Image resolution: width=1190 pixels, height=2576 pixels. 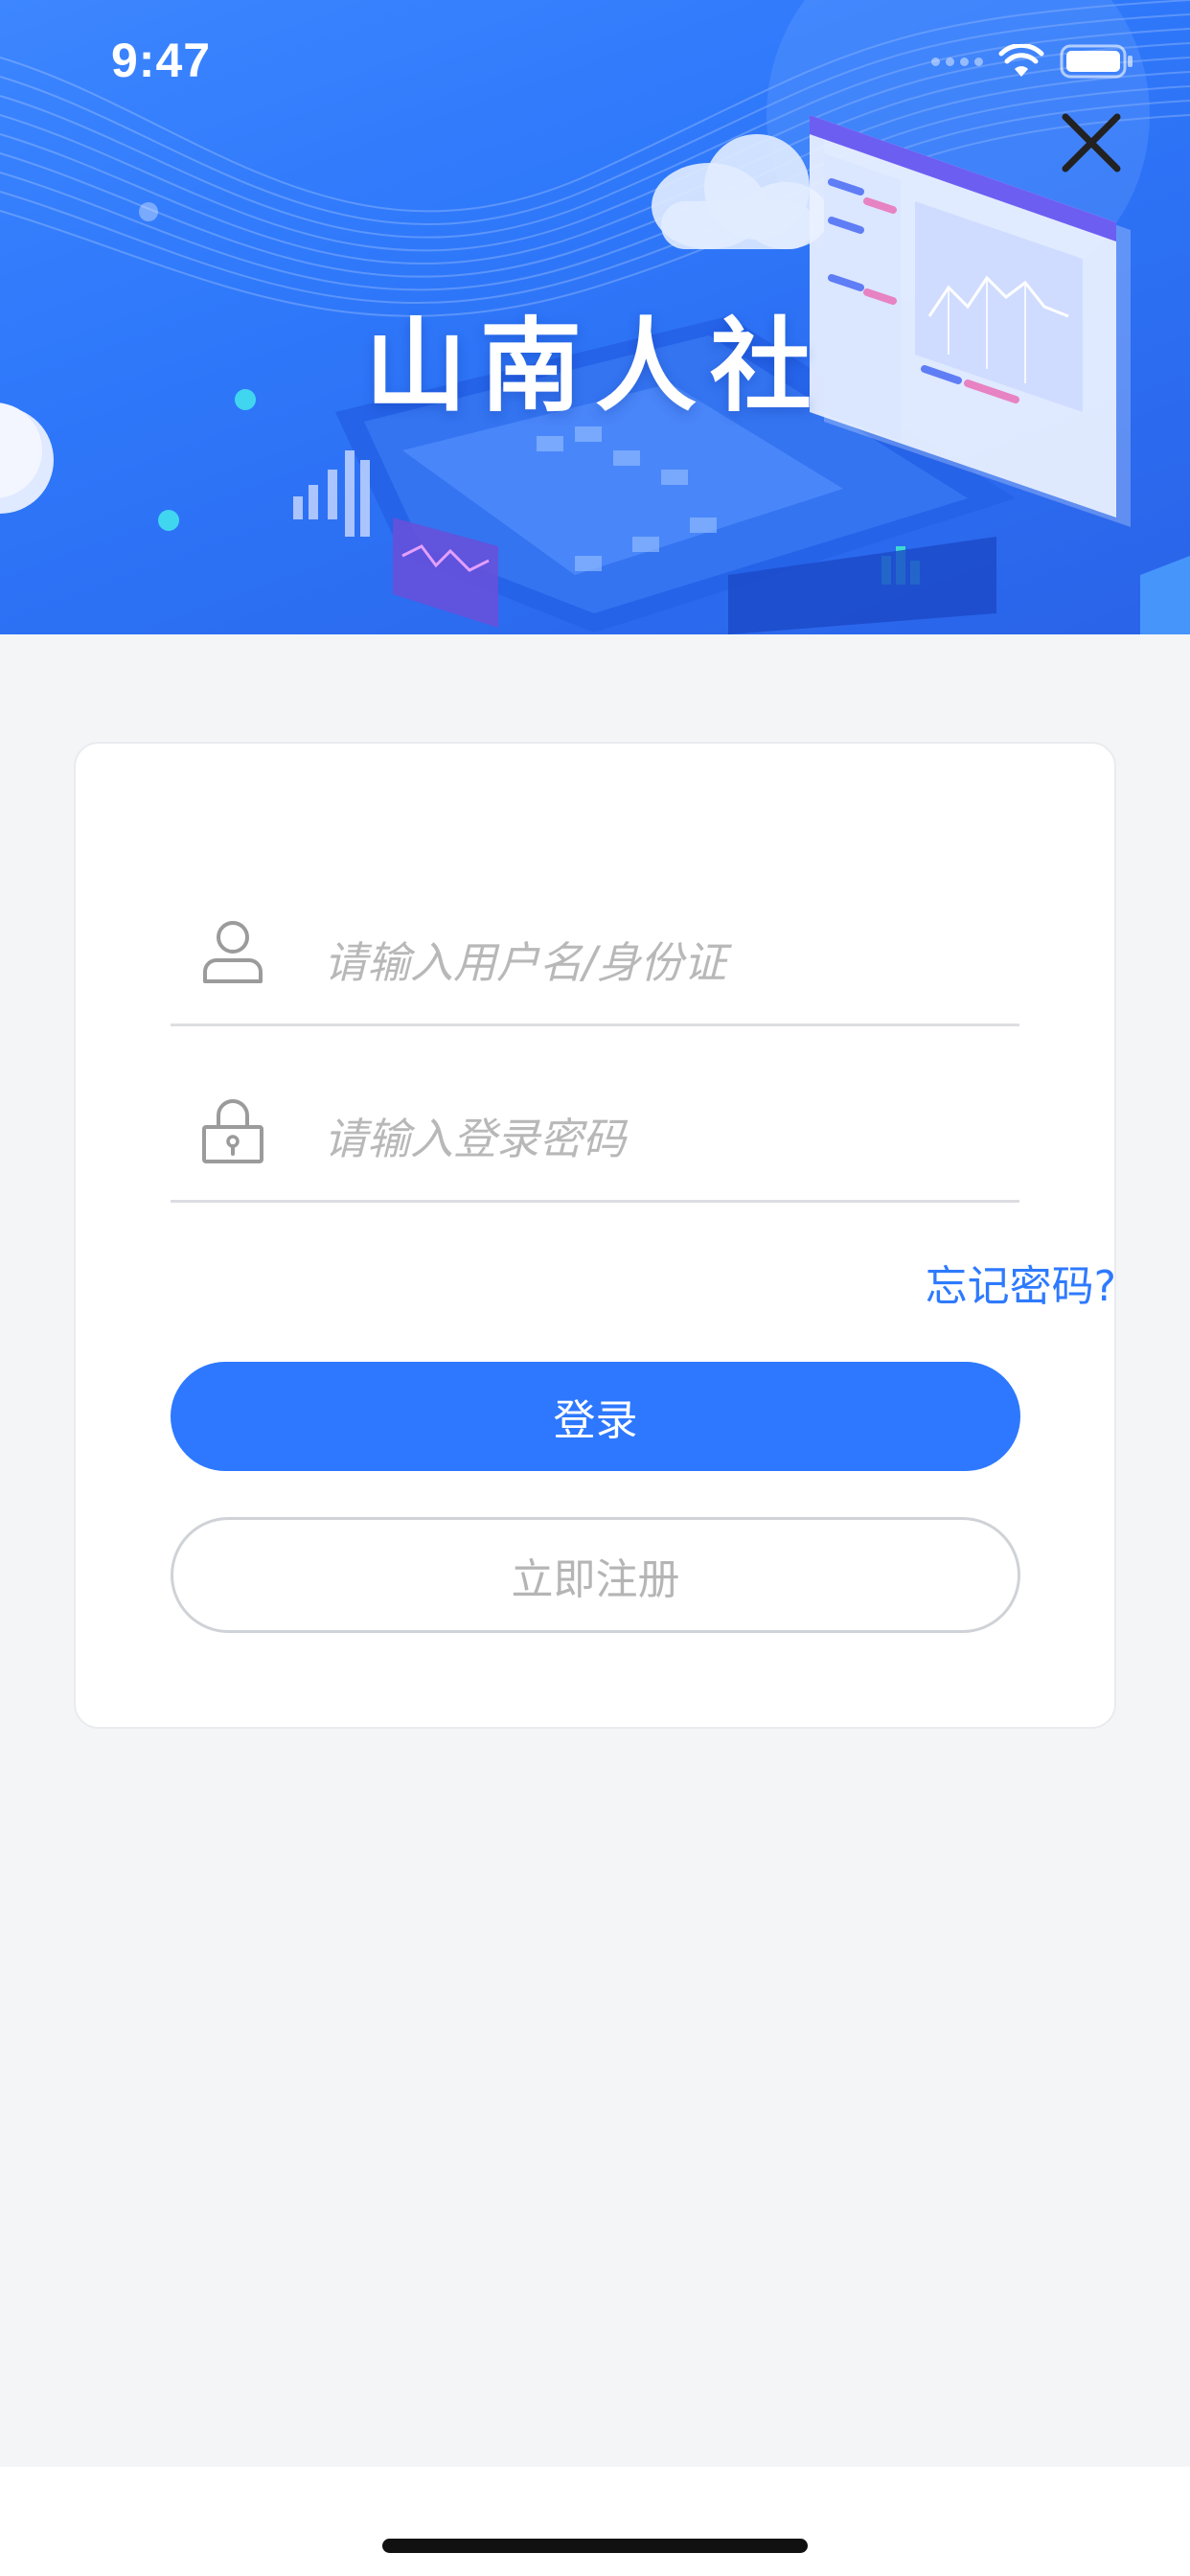 I want to click on password-input, so click(x=660, y=1138).